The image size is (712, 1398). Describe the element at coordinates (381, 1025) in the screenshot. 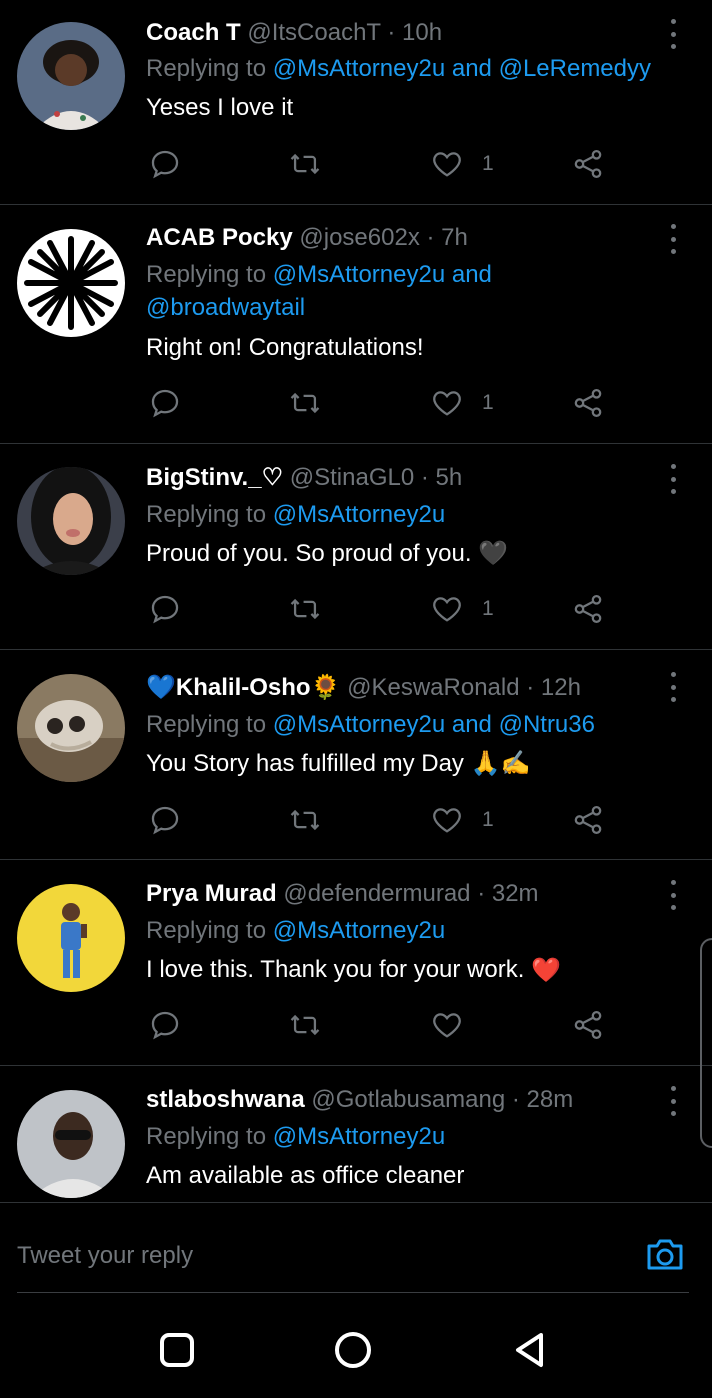

I see `action-bar` at that location.